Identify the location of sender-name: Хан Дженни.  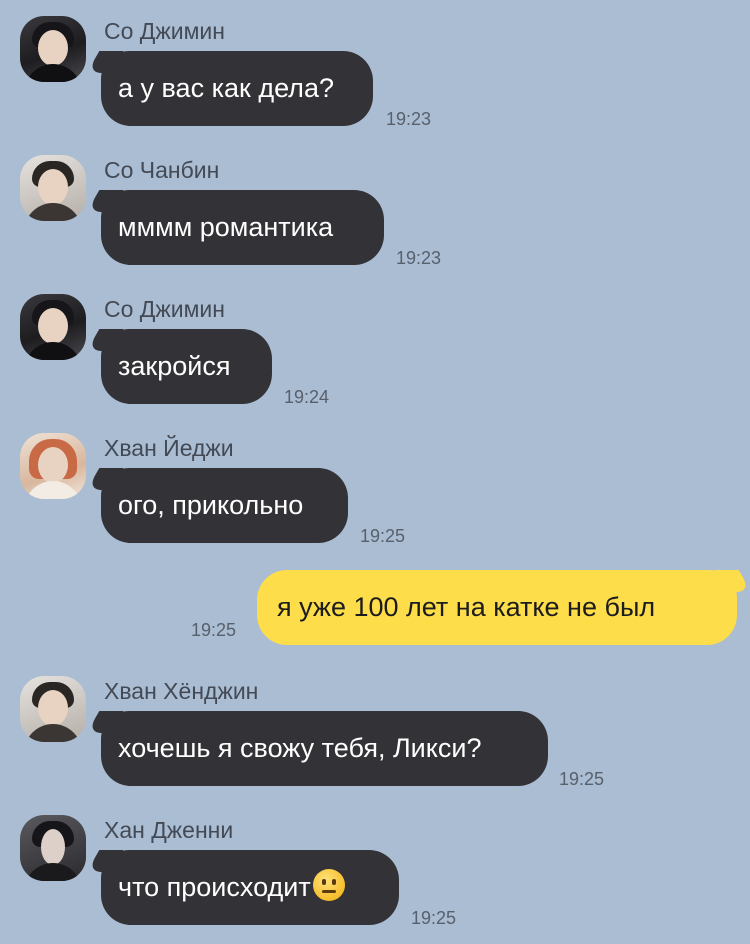
(169, 830).